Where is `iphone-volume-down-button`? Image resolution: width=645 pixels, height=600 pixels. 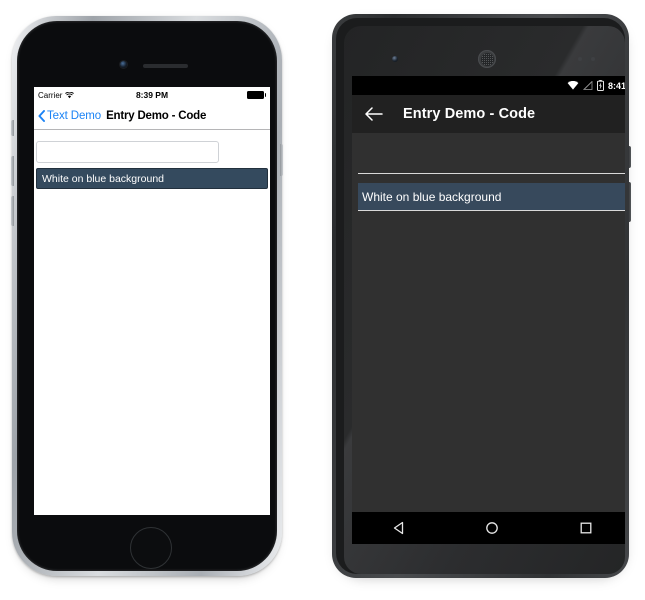 iphone-volume-down-button is located at coordinates (12, 211).